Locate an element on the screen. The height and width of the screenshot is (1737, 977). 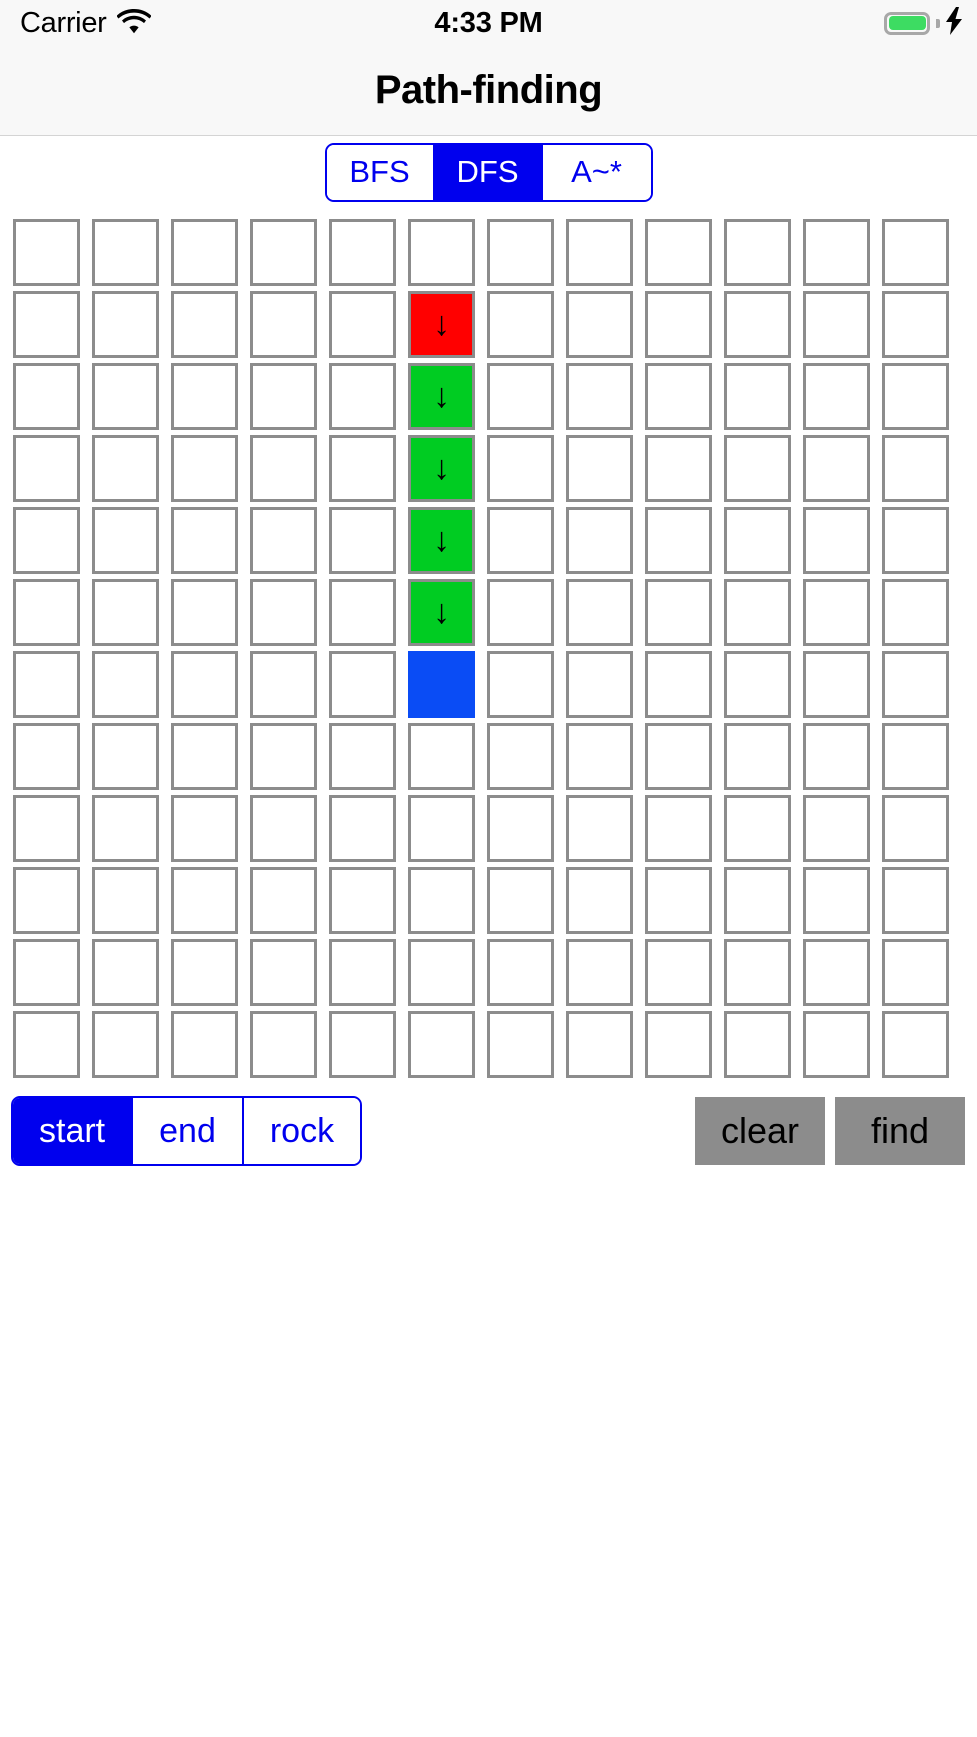
mode-segment-rock: rock is located at coordinates (302, 1131).